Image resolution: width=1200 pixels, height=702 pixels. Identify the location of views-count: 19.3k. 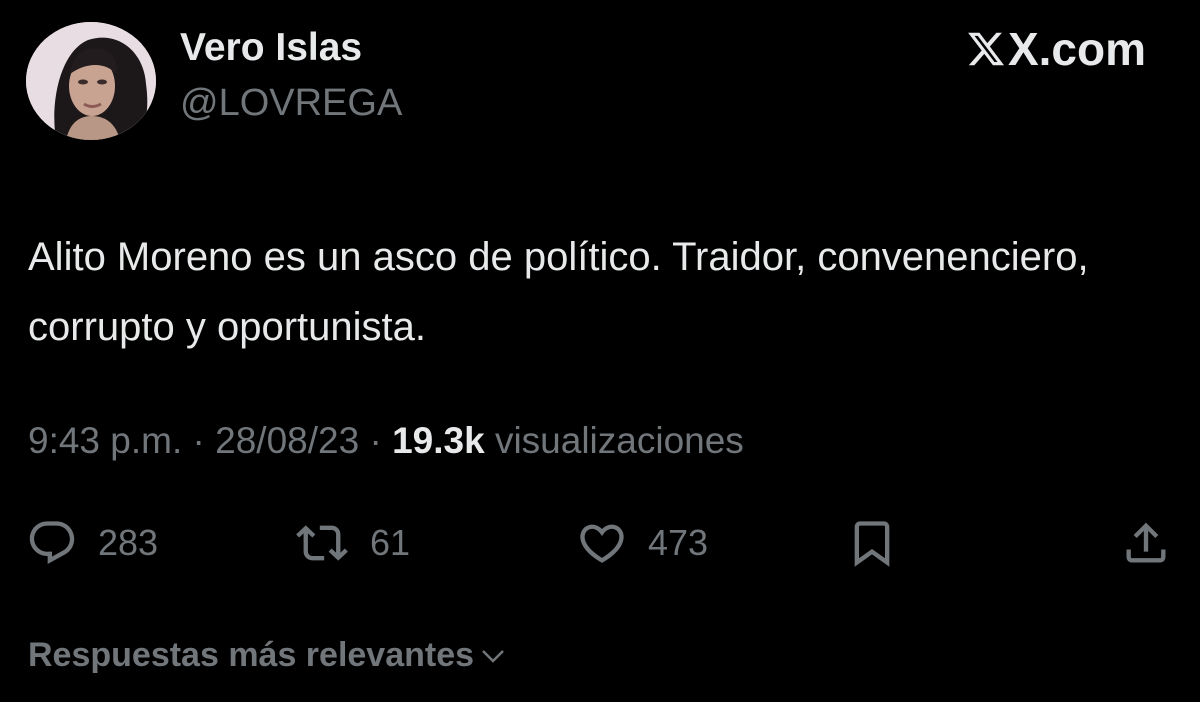
(438, 440).